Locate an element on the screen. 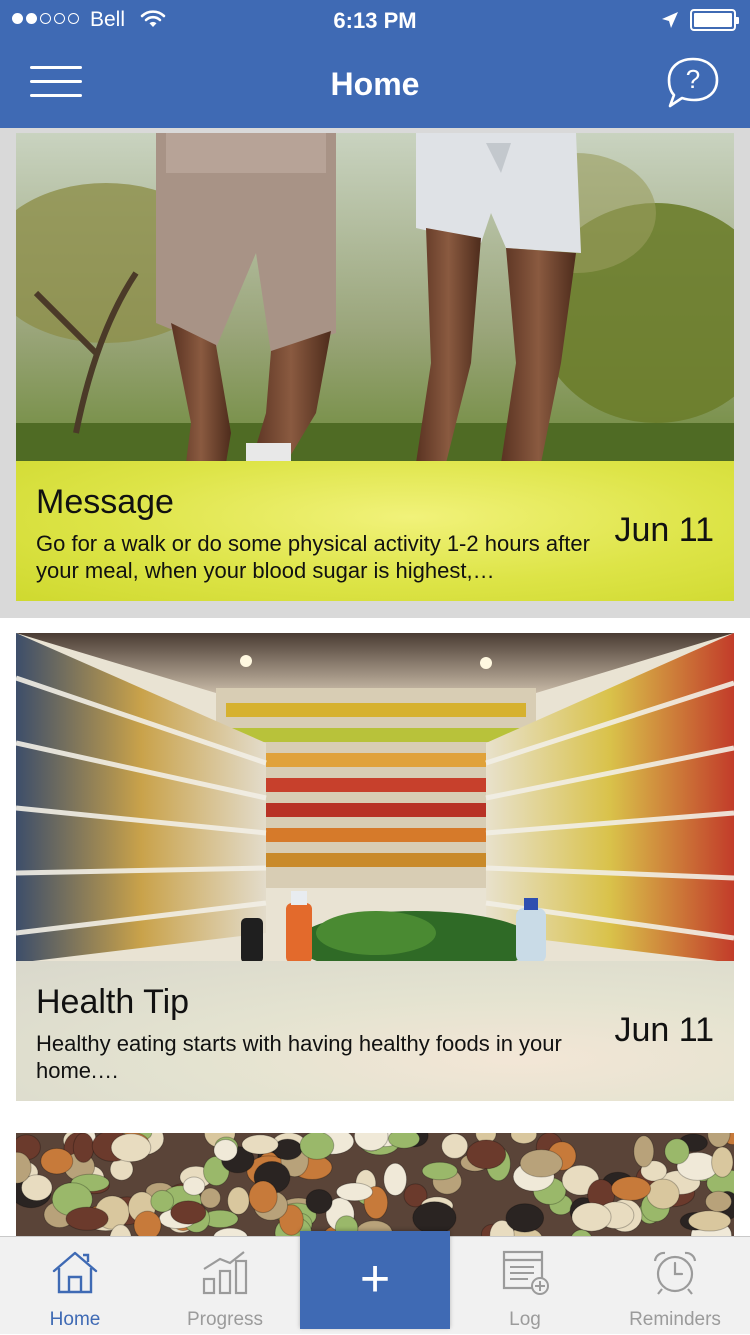 Image resolution: width=750 pixels, height=1335 pixels. page-title: Home is located at coordinates (375, 84).